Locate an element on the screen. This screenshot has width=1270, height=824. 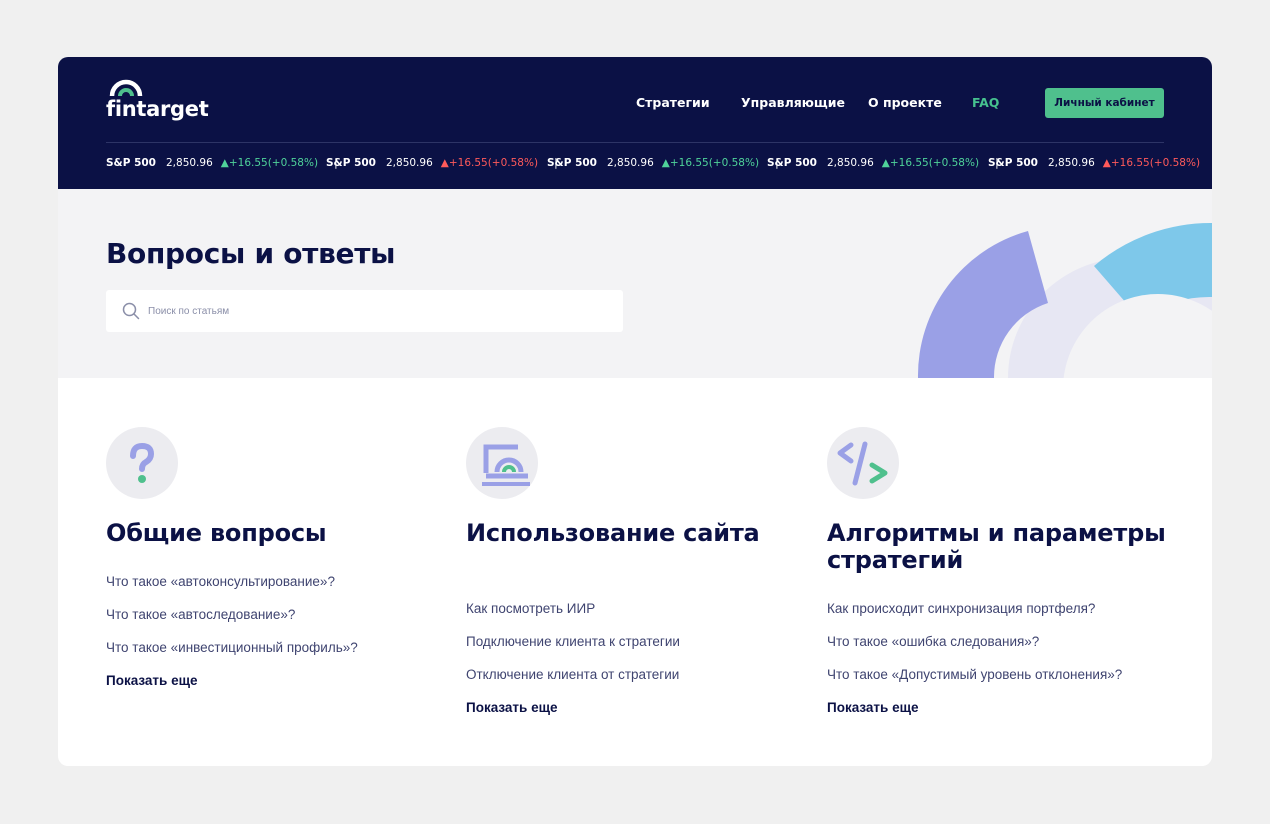
faq-link: Как происходит синхронизация портфеля? is located at coordinates (961, 608).